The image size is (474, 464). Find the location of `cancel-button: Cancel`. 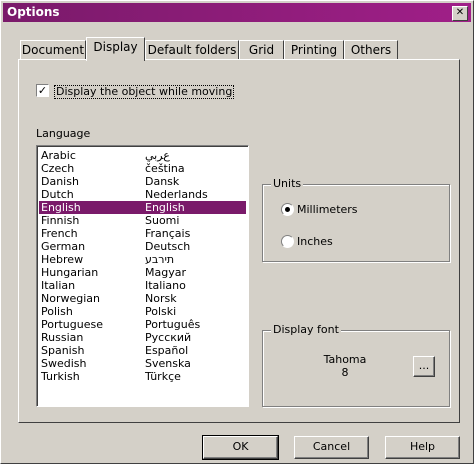

cancel-button: Cancel is located at coordinates (331, 447).